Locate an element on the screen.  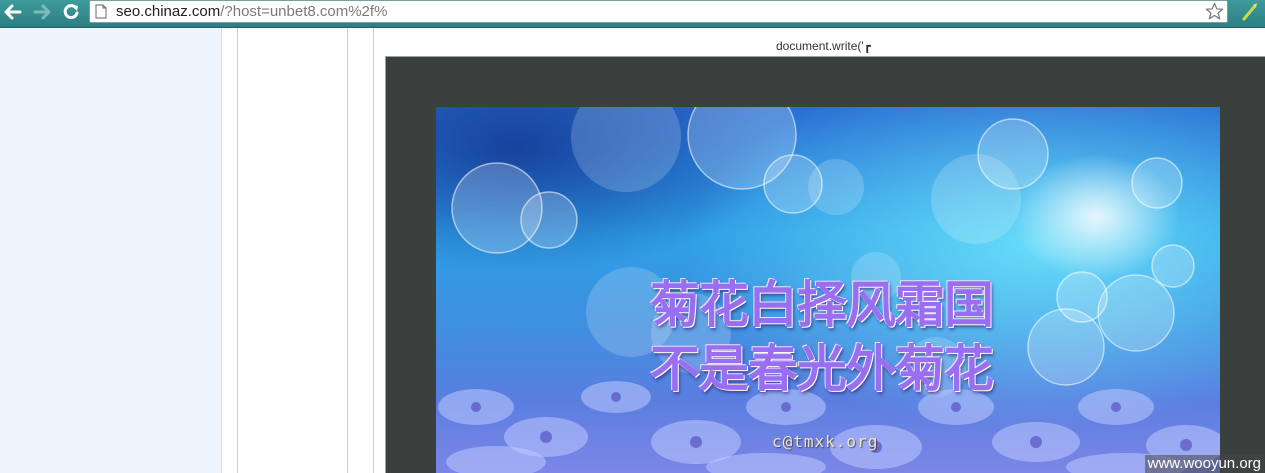
url-text: seo.chinaz.com/?host=unbet8.com%2f% is located at coordinates (251, 12).